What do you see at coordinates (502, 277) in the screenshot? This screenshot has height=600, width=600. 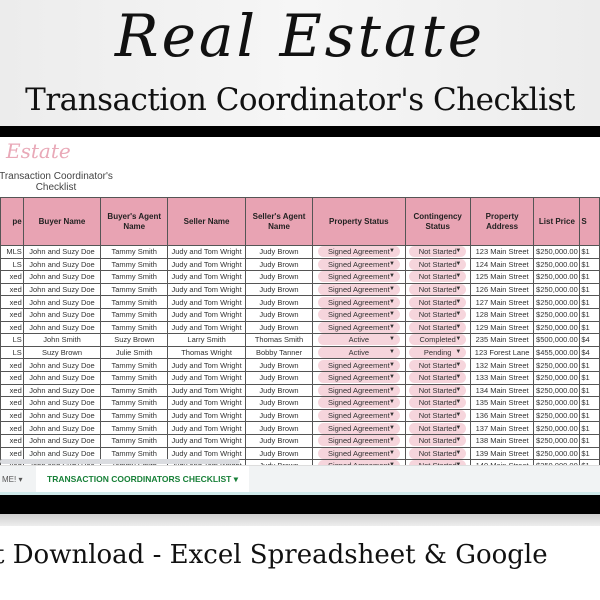 I see `cell-property-address: 125 Main Street` at bounding box center [502, 277].